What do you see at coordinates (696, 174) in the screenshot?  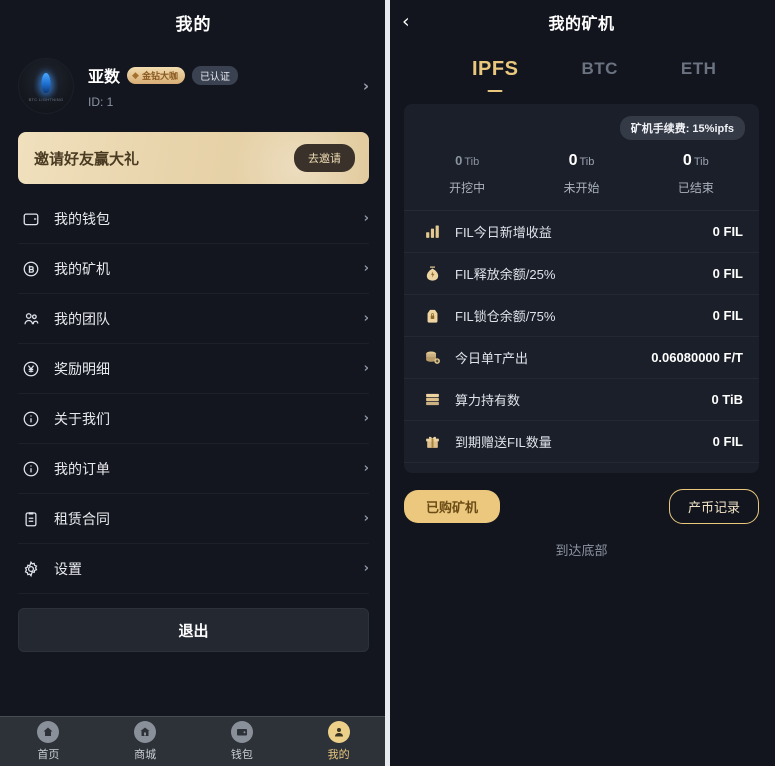 I see `stat-finished: 0 Tib 已结束` at bounding box center [696, 174].